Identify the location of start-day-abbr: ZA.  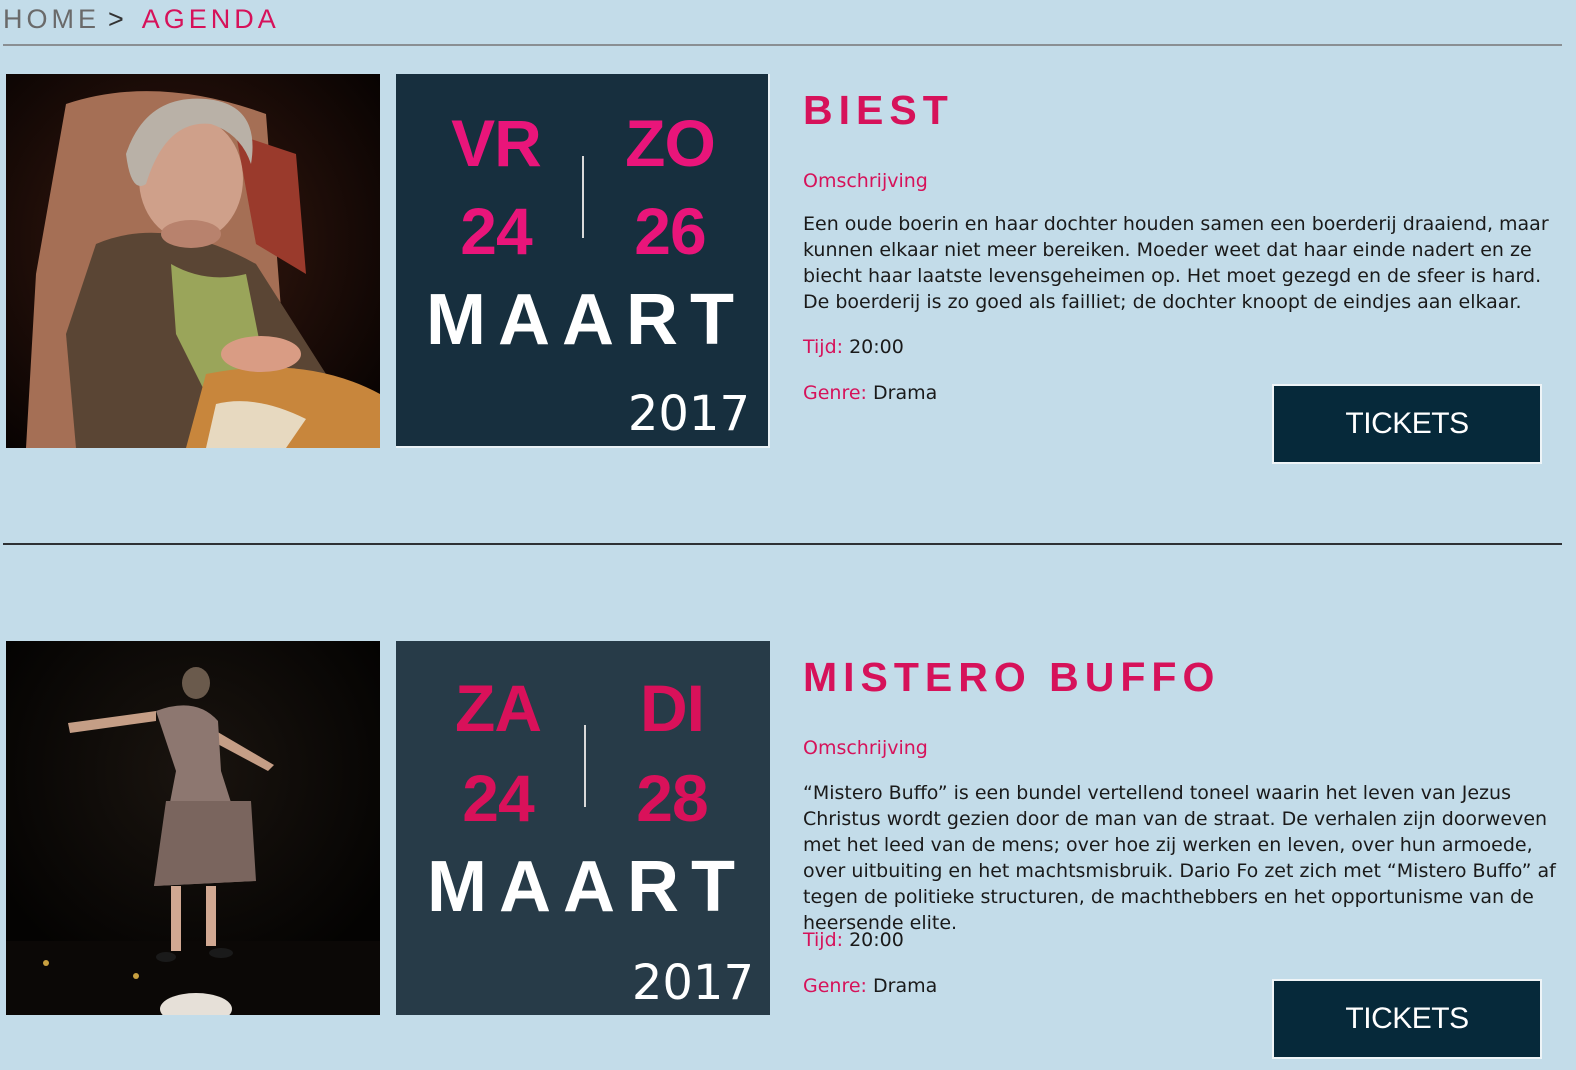
(498, 708).